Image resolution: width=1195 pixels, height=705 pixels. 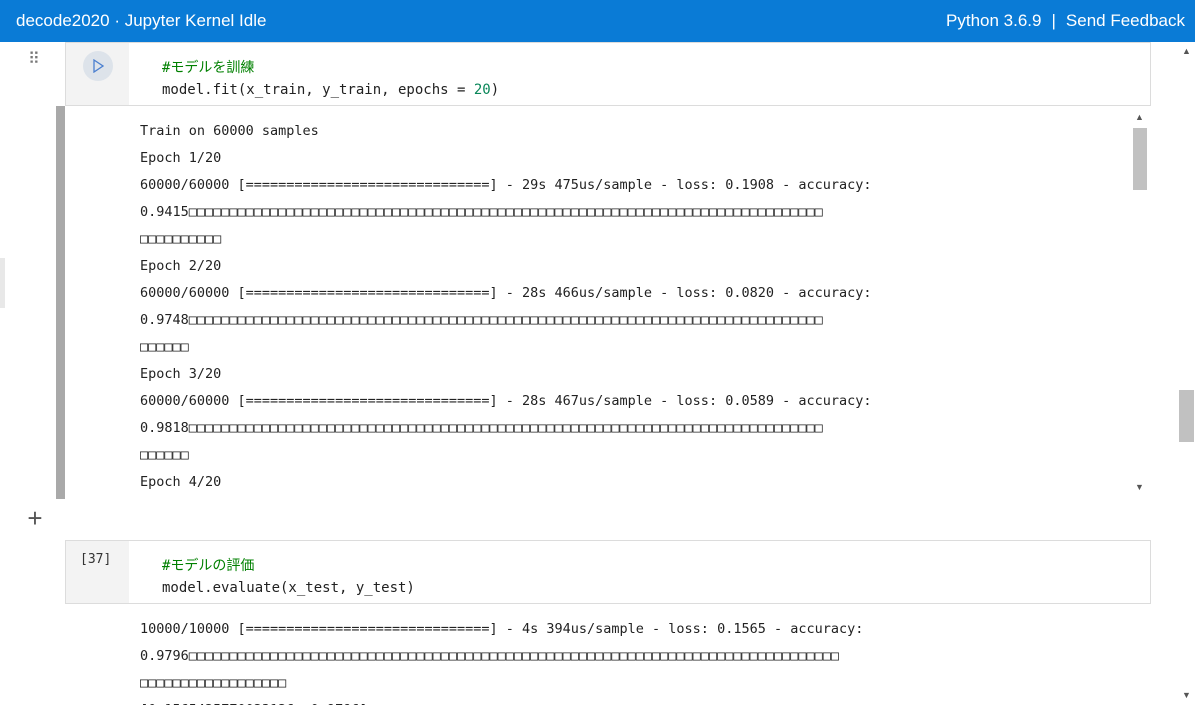 I want to click on output-line: Epoch 4/20, so click(x=181, y=482).